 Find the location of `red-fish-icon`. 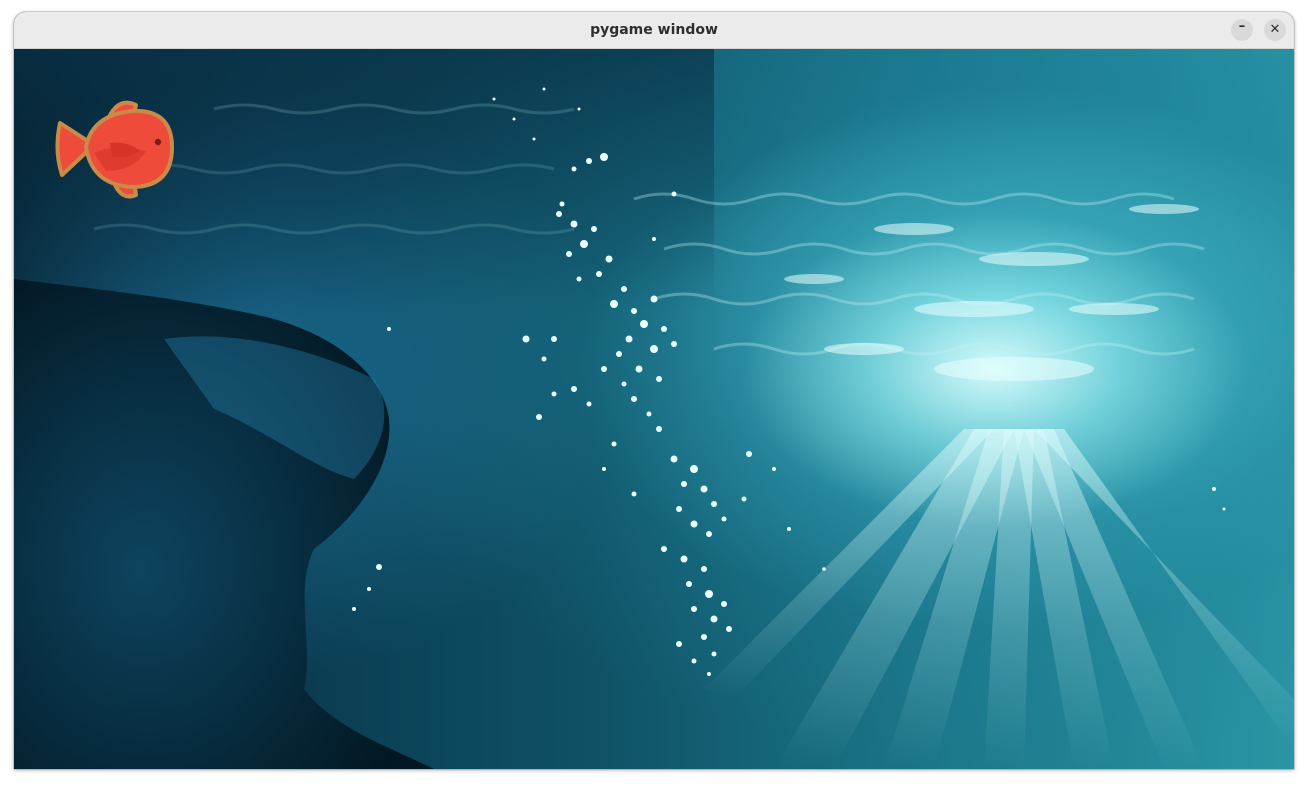

red-fish-icon is located at coordinates (115, 150).